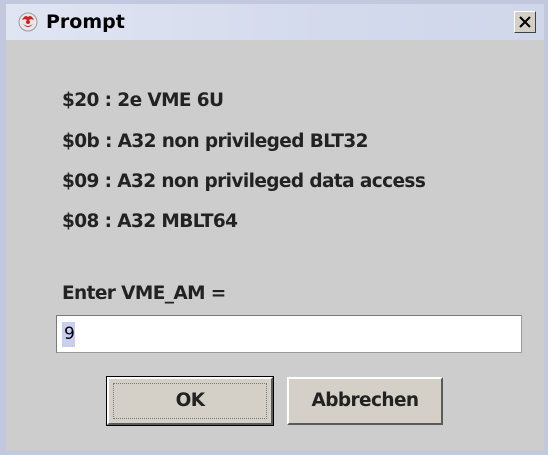 Image resolution: width=548 pixels, height=455 pixels. I want to click on focus-ring, so click(190, 401).